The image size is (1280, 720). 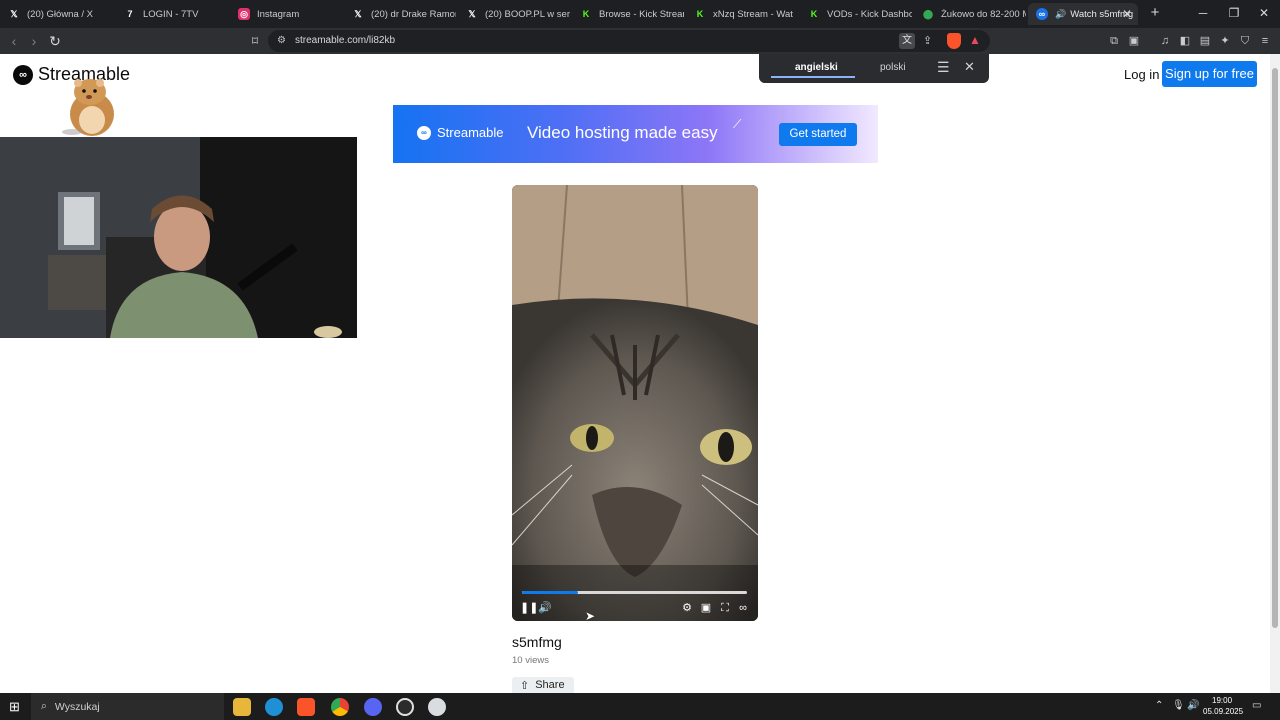 What do you see at coordinates (954, 41) in the screenshot?
I see `brave-shields-icon` at bounding box center [954, 41].